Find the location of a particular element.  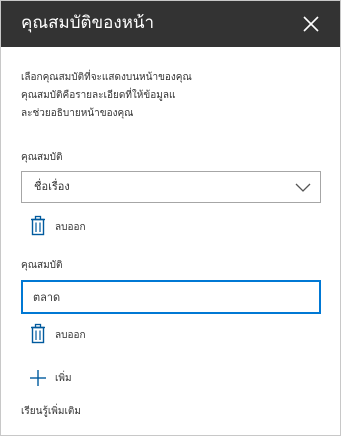

dropdown-selected-value: ชื่อเรื่อง is located at coordinates (52, 186).